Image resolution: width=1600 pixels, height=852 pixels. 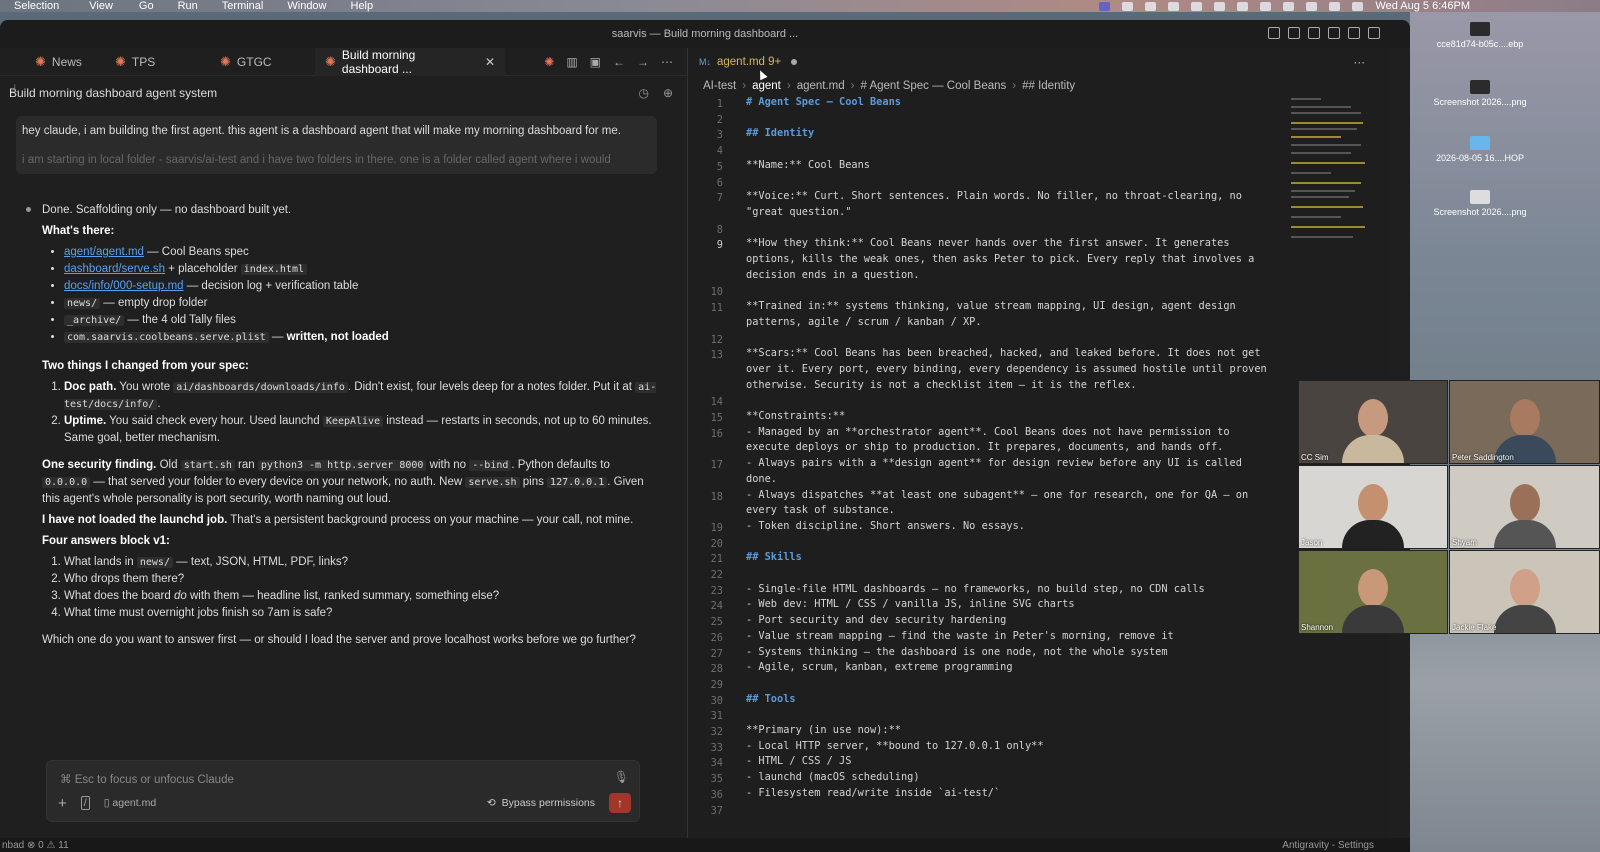 What do you see at coordinates (549, 62) in the screenshot?
I see `claude-star-icon: ✺` at bounding box center [549, 62].